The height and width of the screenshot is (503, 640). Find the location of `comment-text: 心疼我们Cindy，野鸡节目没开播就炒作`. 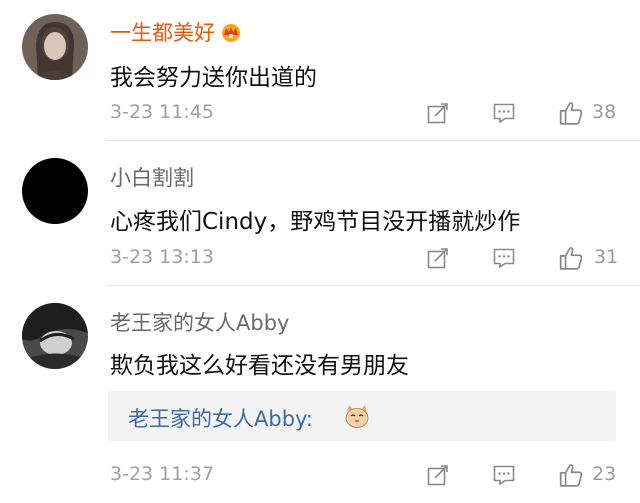

comment-text: 心疼我们Cindy，野鸡节目没开播就炒作 is located at coordinates (315, 222).